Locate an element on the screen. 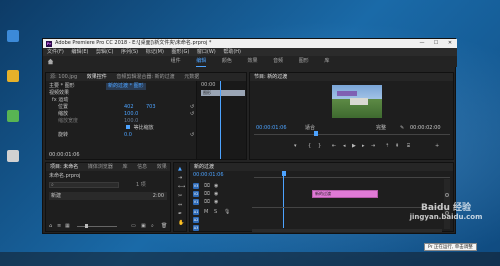  track-target-v2: V2 is located at coordinates (196, 194).